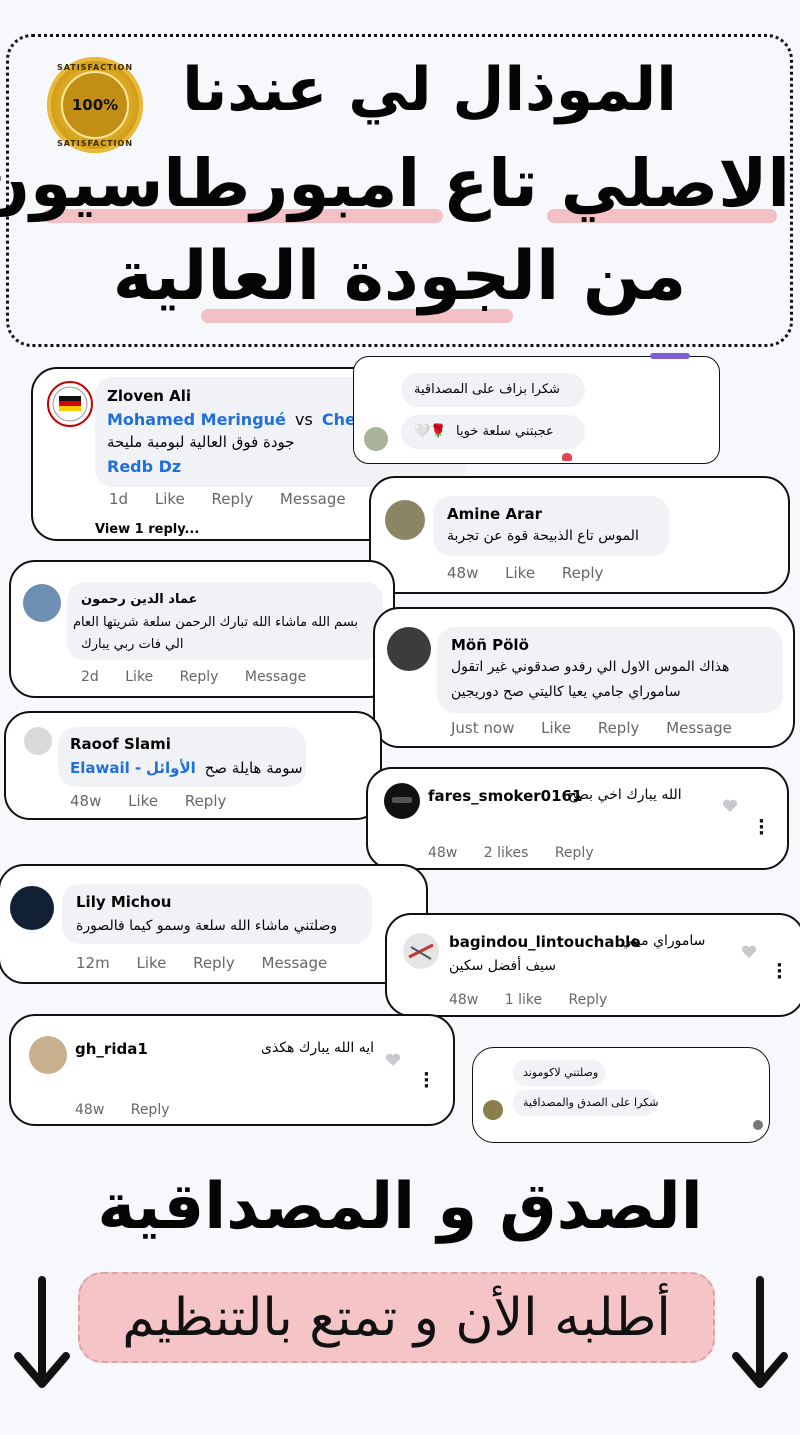 The image size is (800, 1435). Describe the element at coordinates (207, 926) in the screenshot. I see `comment-text: وصلتني ماشاء الله سلعة وسمو كيما فالصورة` at that location.